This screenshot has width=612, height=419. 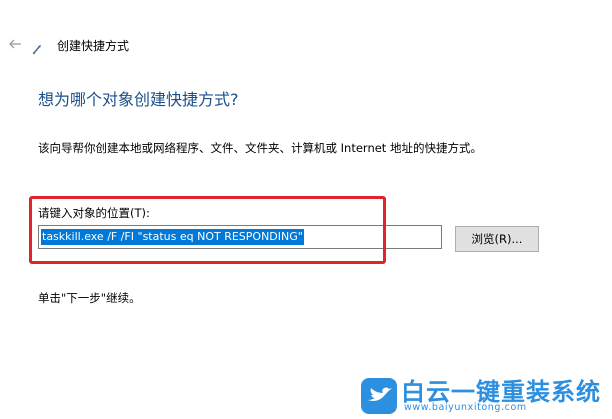 What do you see at coordinates (37, 47) in the screenshot?
I see `wizard-icon` at bounding box center [37, 47].